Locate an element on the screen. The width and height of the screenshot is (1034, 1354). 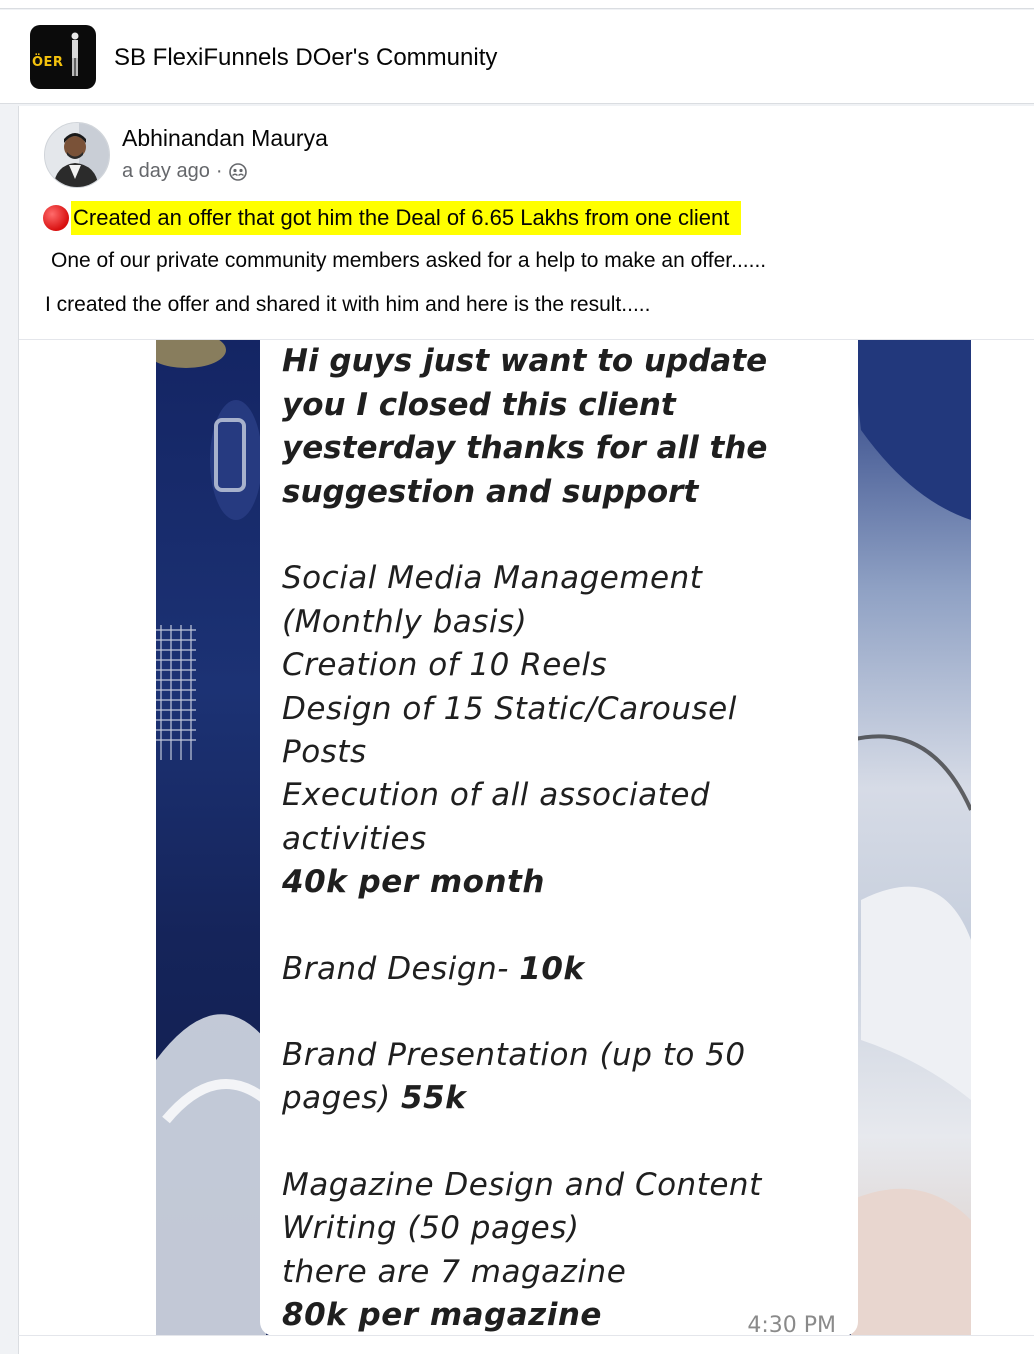
service-line: Social Media Management is located at coordinates (492, 578).